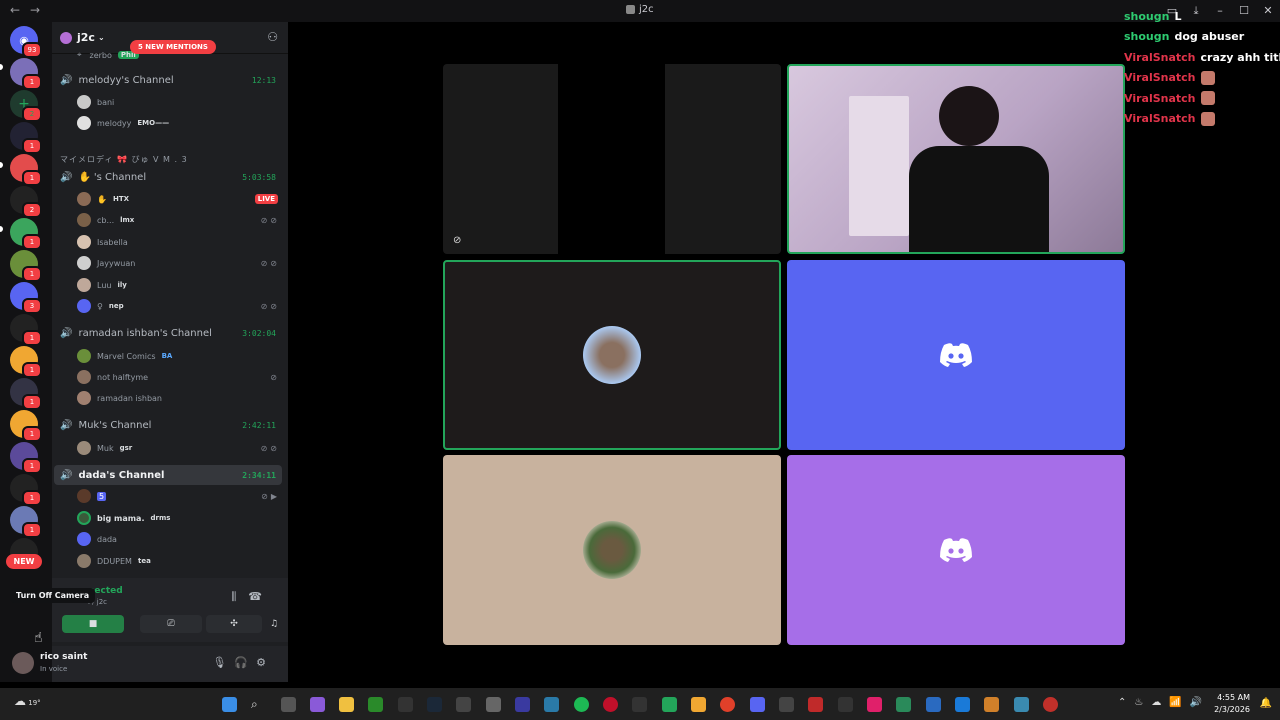 This screenshot has height=720, width=1280. What do you see at coordinates (30, 10) in the screenshot?
I see `nav-arrows: ←→` at bounding box center [30, 10].